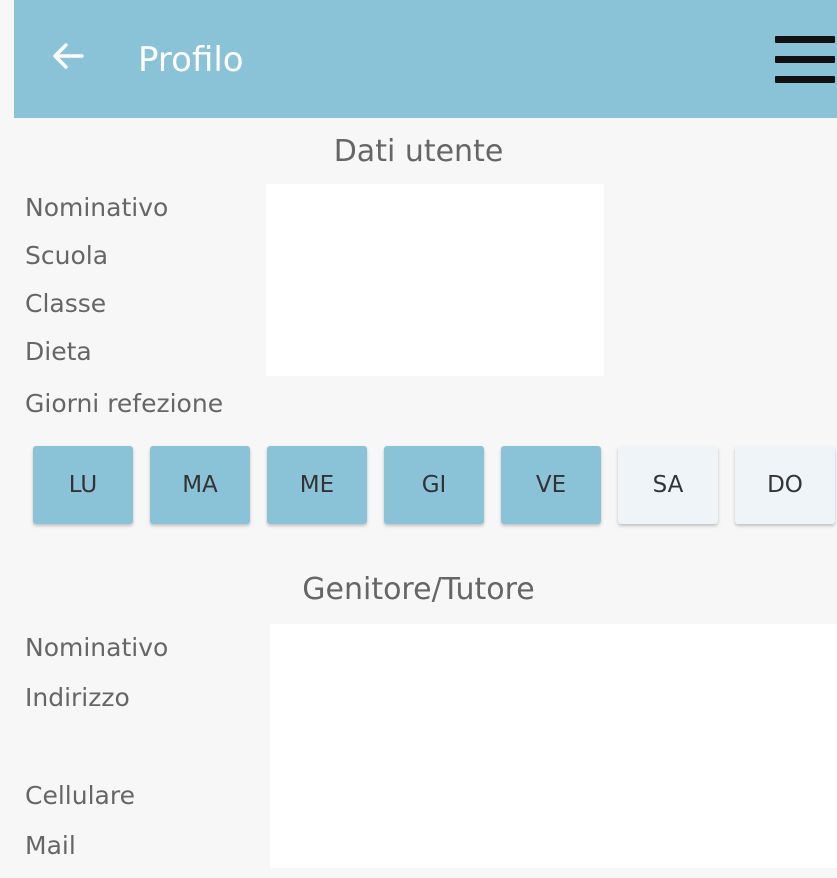 The image size is (837, 878). Describe the element at coordinates (80, 795) in the screenshot. I see `label-cellulare: Cellulare` at that location.